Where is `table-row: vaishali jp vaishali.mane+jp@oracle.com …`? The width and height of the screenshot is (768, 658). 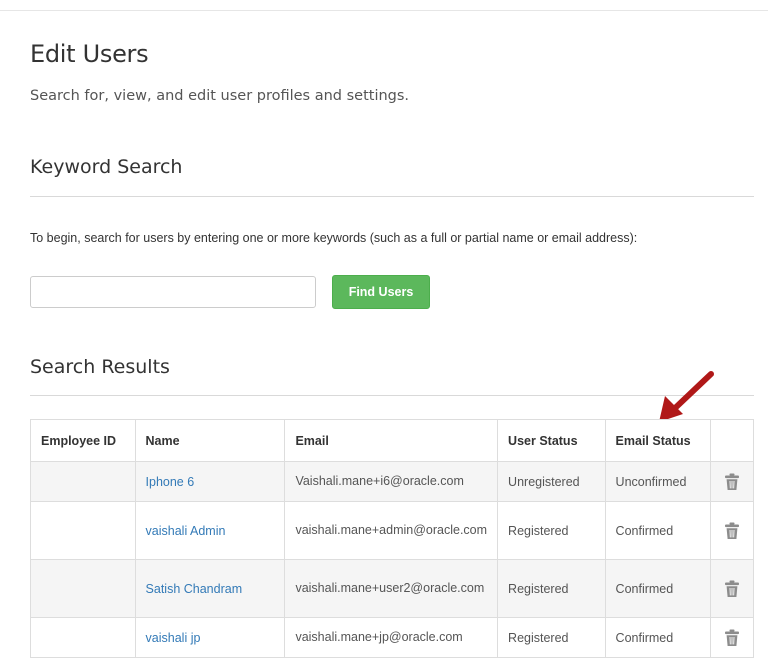 table-row: vaishali jp vaishali.mane+jp@oracle.com … is located at coordinates (392, 637).